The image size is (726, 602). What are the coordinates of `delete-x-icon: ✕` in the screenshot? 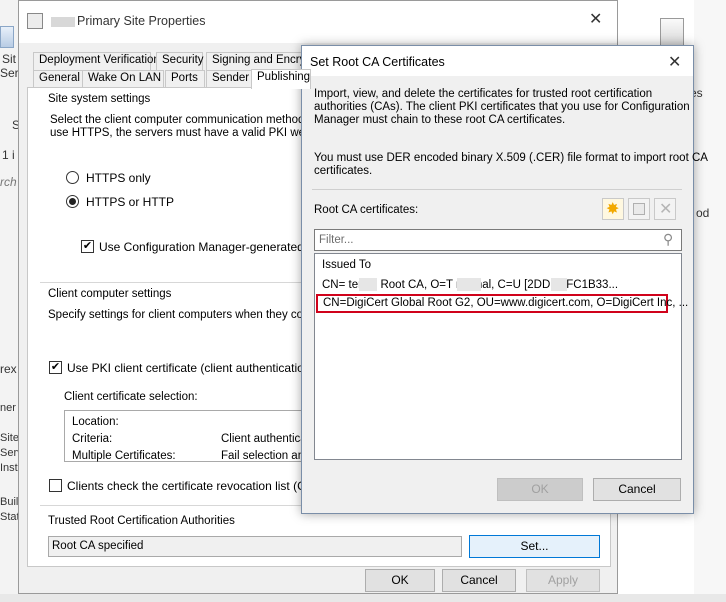 It's located at (666, 209).